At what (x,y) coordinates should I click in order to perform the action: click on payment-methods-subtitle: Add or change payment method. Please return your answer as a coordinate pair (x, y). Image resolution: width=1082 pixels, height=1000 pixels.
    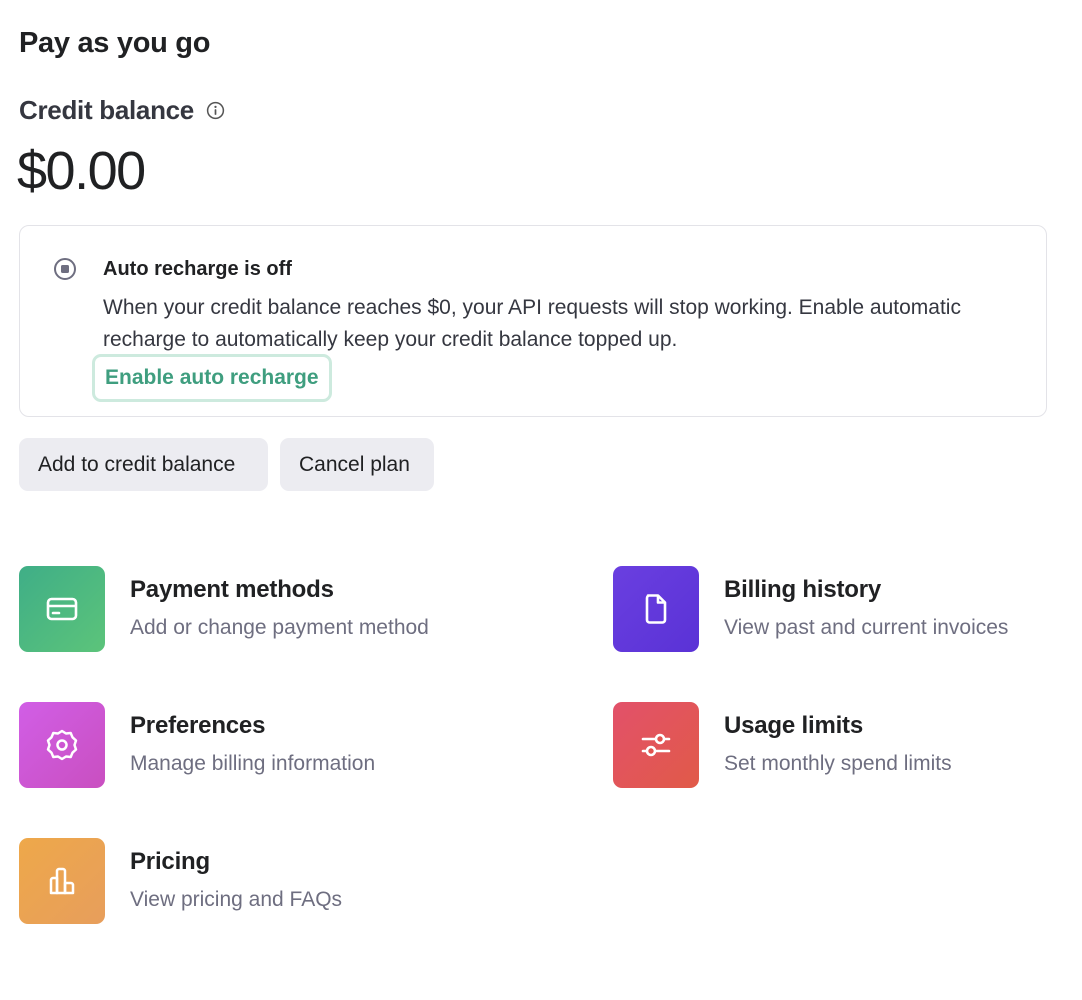
    Looking at the image, I should click on (279, 627).